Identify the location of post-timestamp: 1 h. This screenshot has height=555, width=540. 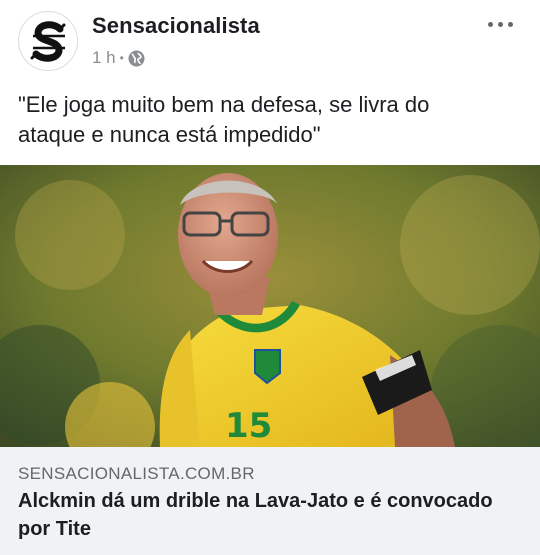
(104, 58).